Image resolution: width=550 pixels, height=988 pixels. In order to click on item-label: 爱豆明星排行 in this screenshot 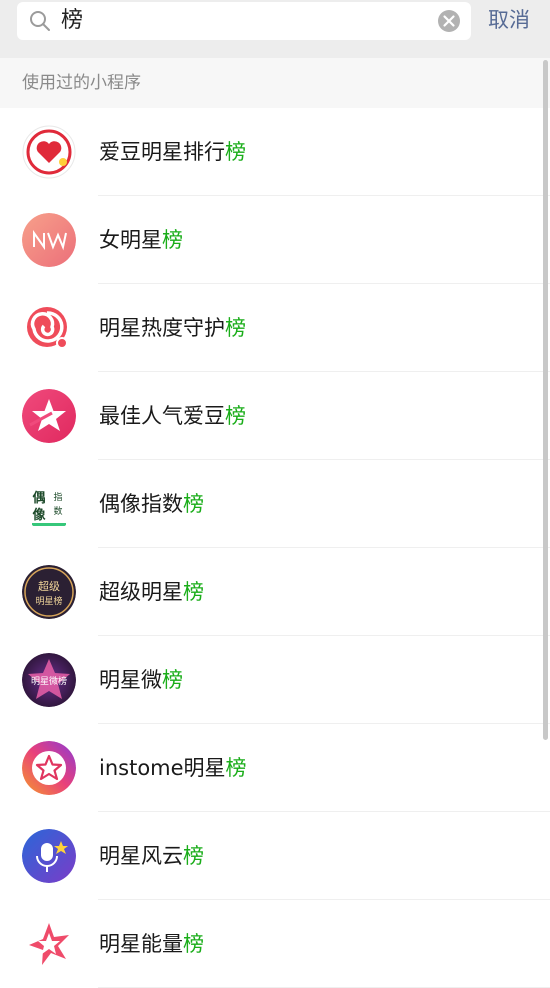, I will do `click(162, 152)`.